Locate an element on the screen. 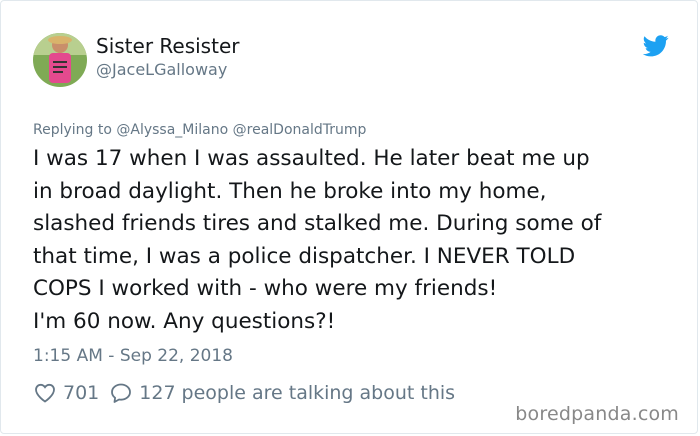  heart-icon is located at coordinates (45, 393).